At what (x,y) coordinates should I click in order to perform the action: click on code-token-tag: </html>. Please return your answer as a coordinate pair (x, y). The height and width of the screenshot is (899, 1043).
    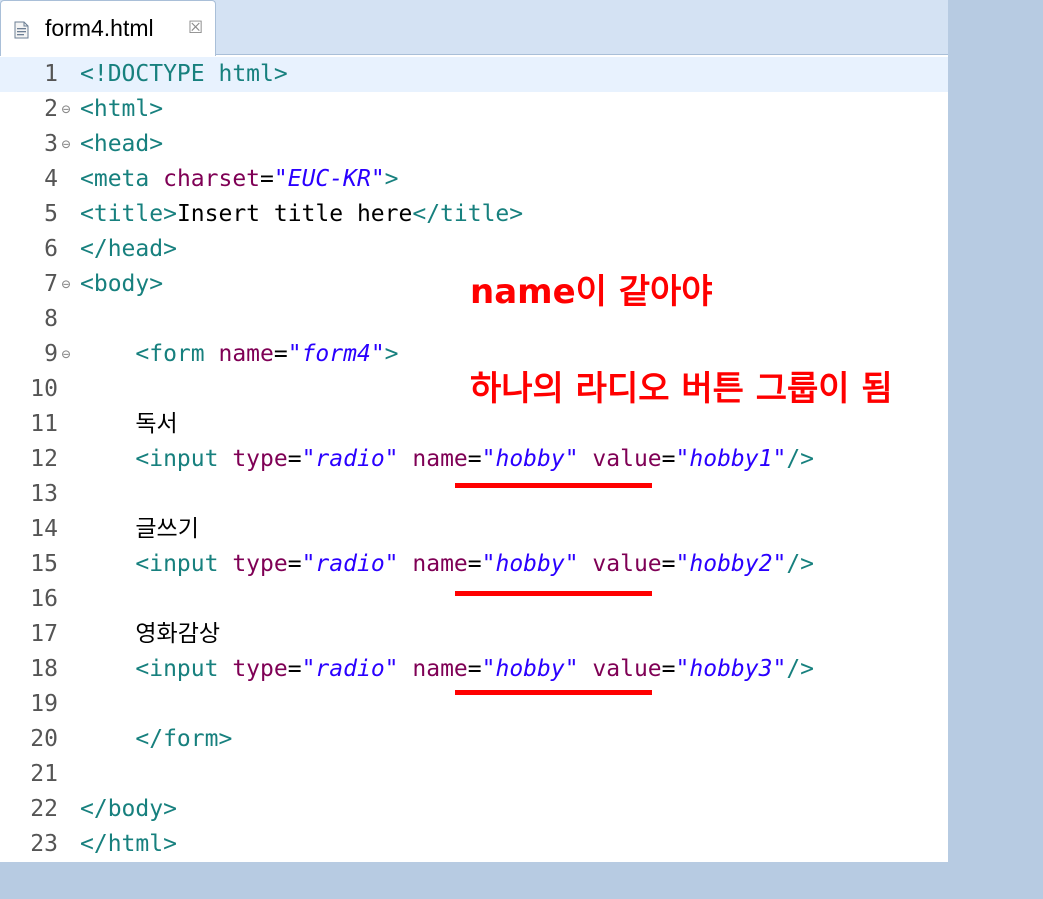
    Looking at the image, I should click on (128, 844).